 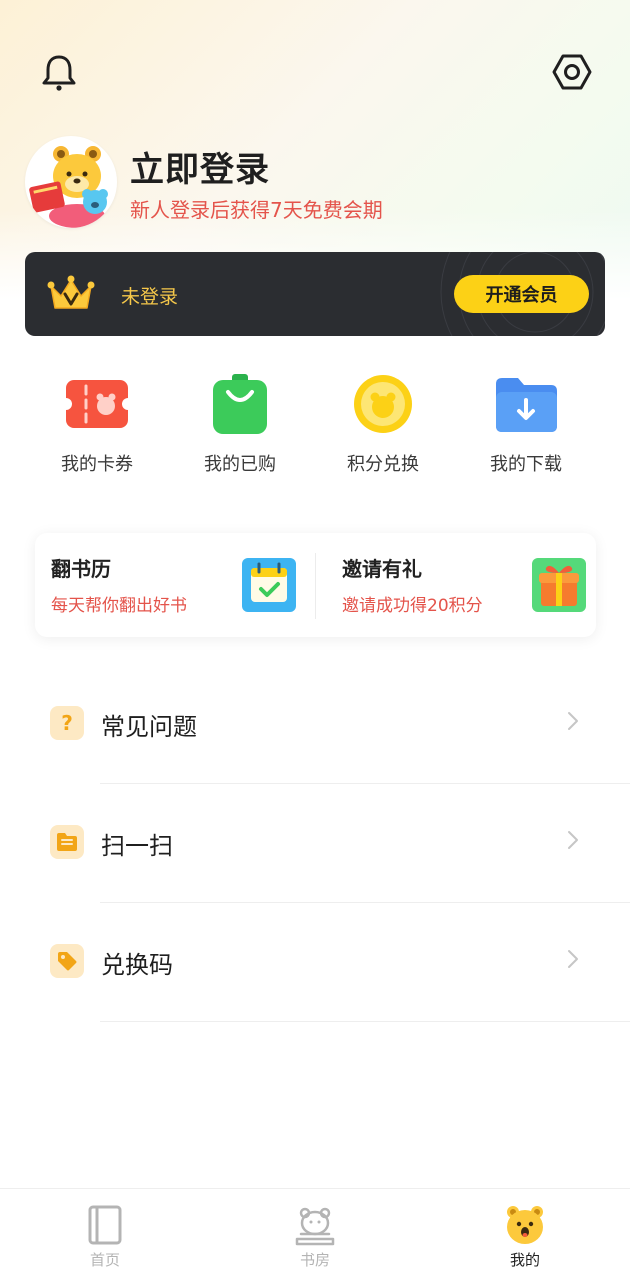 I want to click on avatar, so click(x=71, y=182).